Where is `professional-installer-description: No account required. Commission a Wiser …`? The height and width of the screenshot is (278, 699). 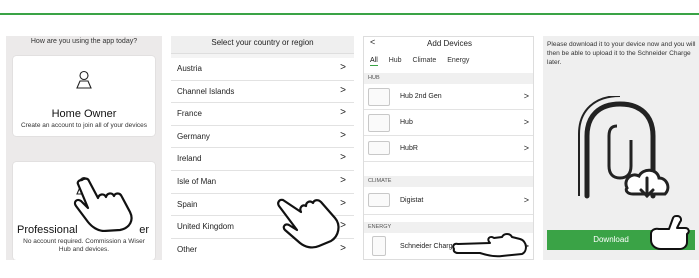 professional-installer-description: No account required. Commission a Wiser … is located at coordinates (84, 245).